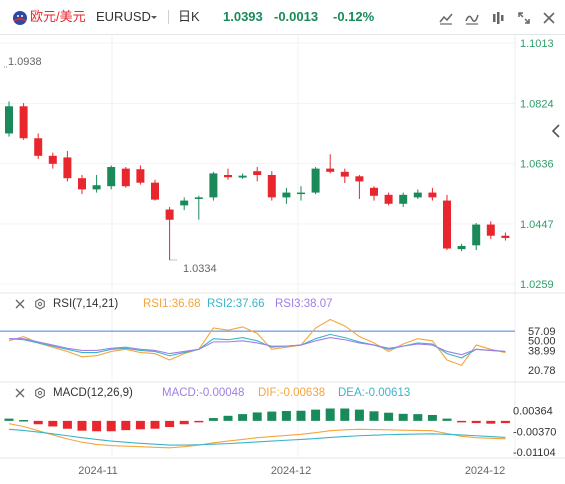 This screenshot has width=565, height=484. What do you see at coordinates (236, 304) in the screenshot?
I see `rsi2-value: RSI2:37.66` at bounding box center [236, 304].